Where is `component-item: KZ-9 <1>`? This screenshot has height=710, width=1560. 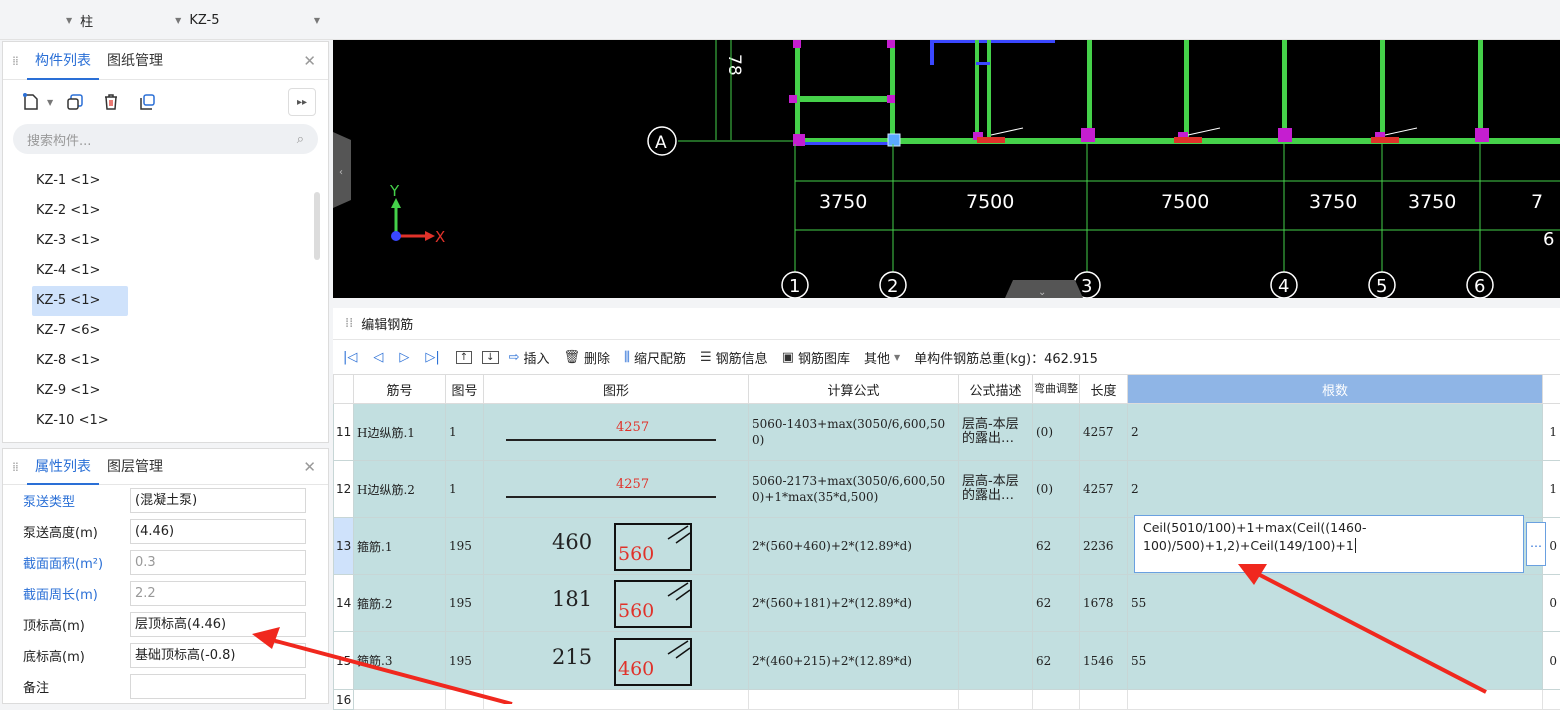
component-item: KZ-9 <1> is located at coordinates (165, 391).